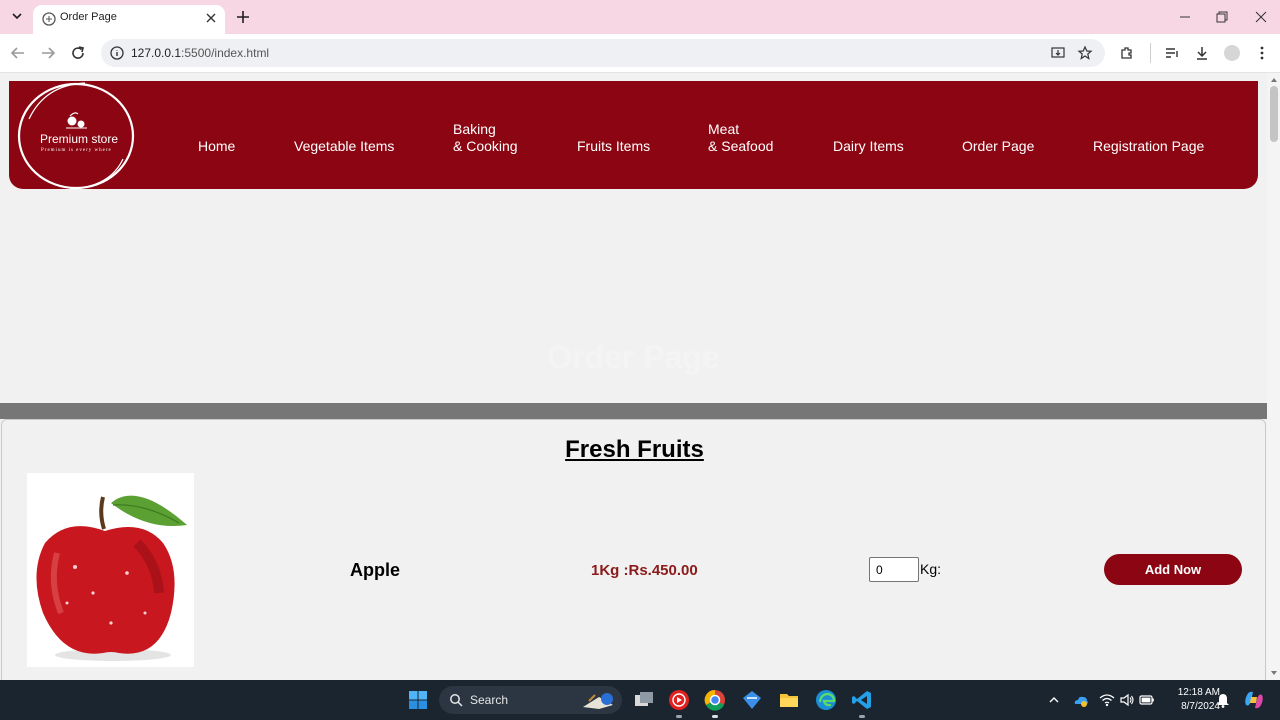 The width and height of the screenshot is (1280, 720). Describe the element at coordinates (243, 17) in the screenshot. I see `new-tab-icon` at that location.